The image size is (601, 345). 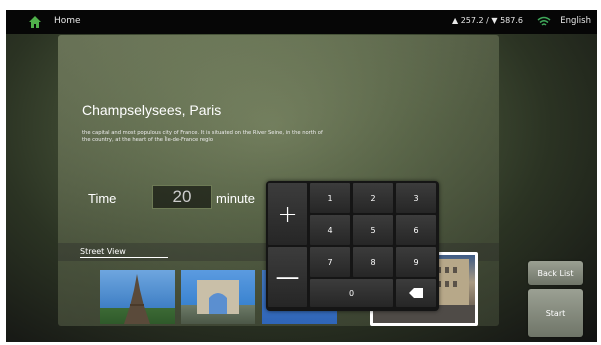 What do you see at coordinates (218, 297) in the screenshot?
I see `street-view-thumbnail-arc` at bounding box center [218, 297].